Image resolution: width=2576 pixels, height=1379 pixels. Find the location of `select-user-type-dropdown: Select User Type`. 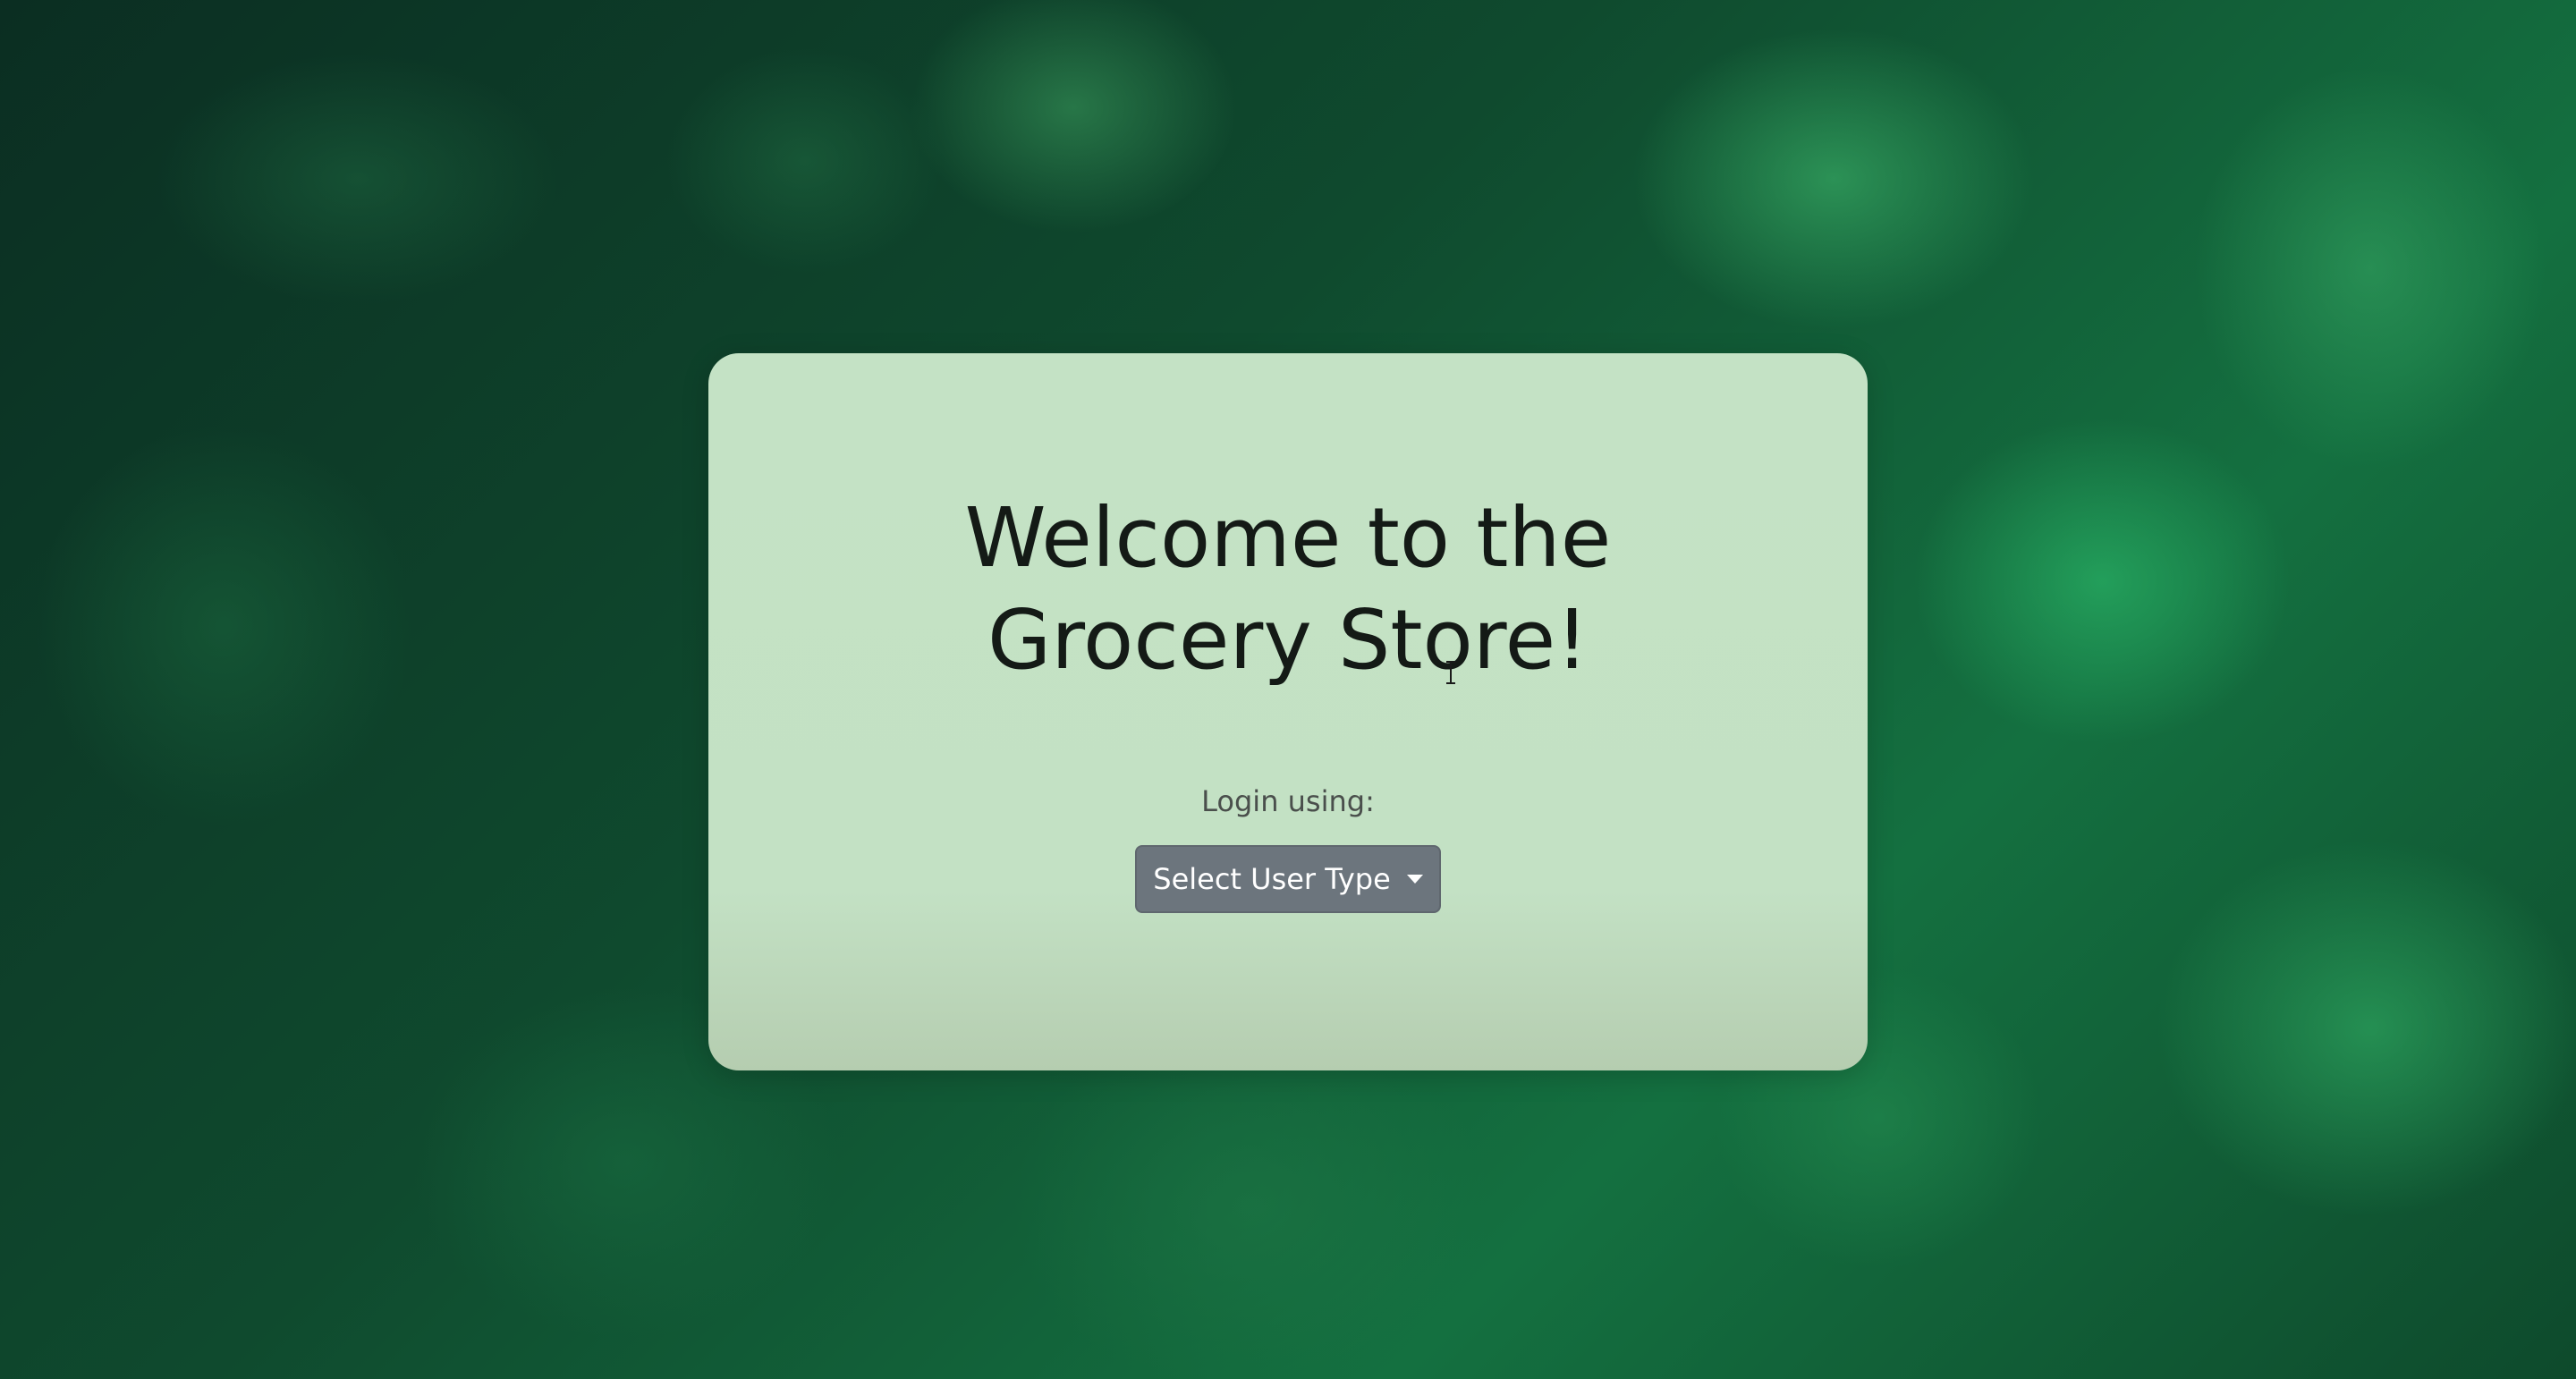

select-user-type-dropdown: Select User Type is located at coordinates (1288, 879).